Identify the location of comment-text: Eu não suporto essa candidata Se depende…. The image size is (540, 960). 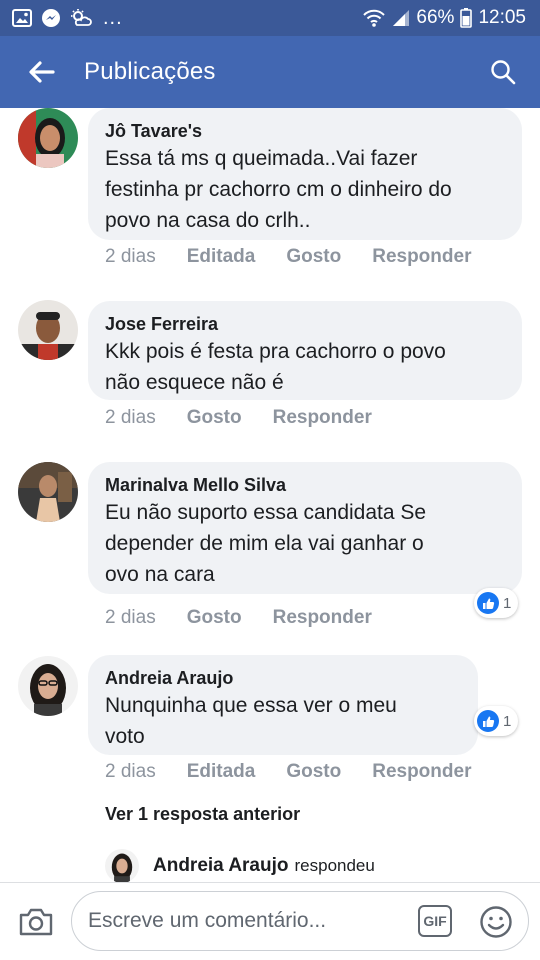
(266, 543).